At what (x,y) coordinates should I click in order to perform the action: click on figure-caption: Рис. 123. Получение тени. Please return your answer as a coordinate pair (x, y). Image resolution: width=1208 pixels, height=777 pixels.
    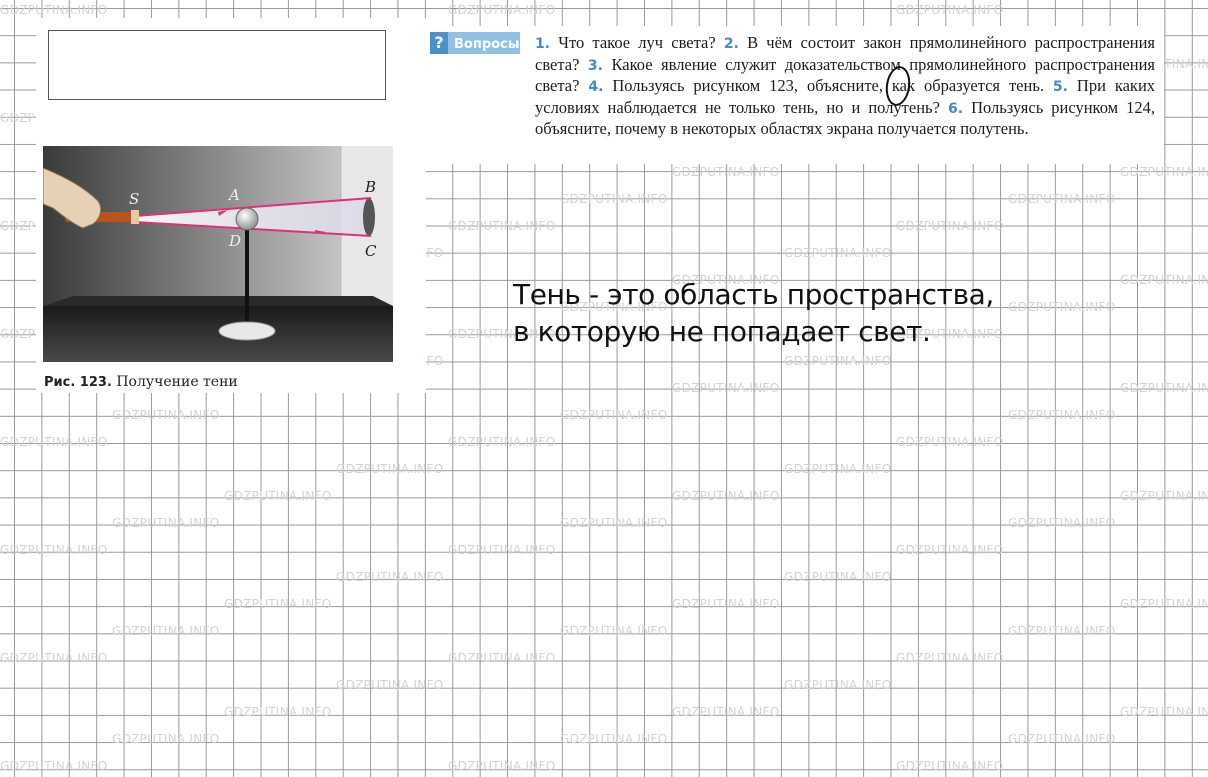
    Looking at the image, I should click on (141, 382).